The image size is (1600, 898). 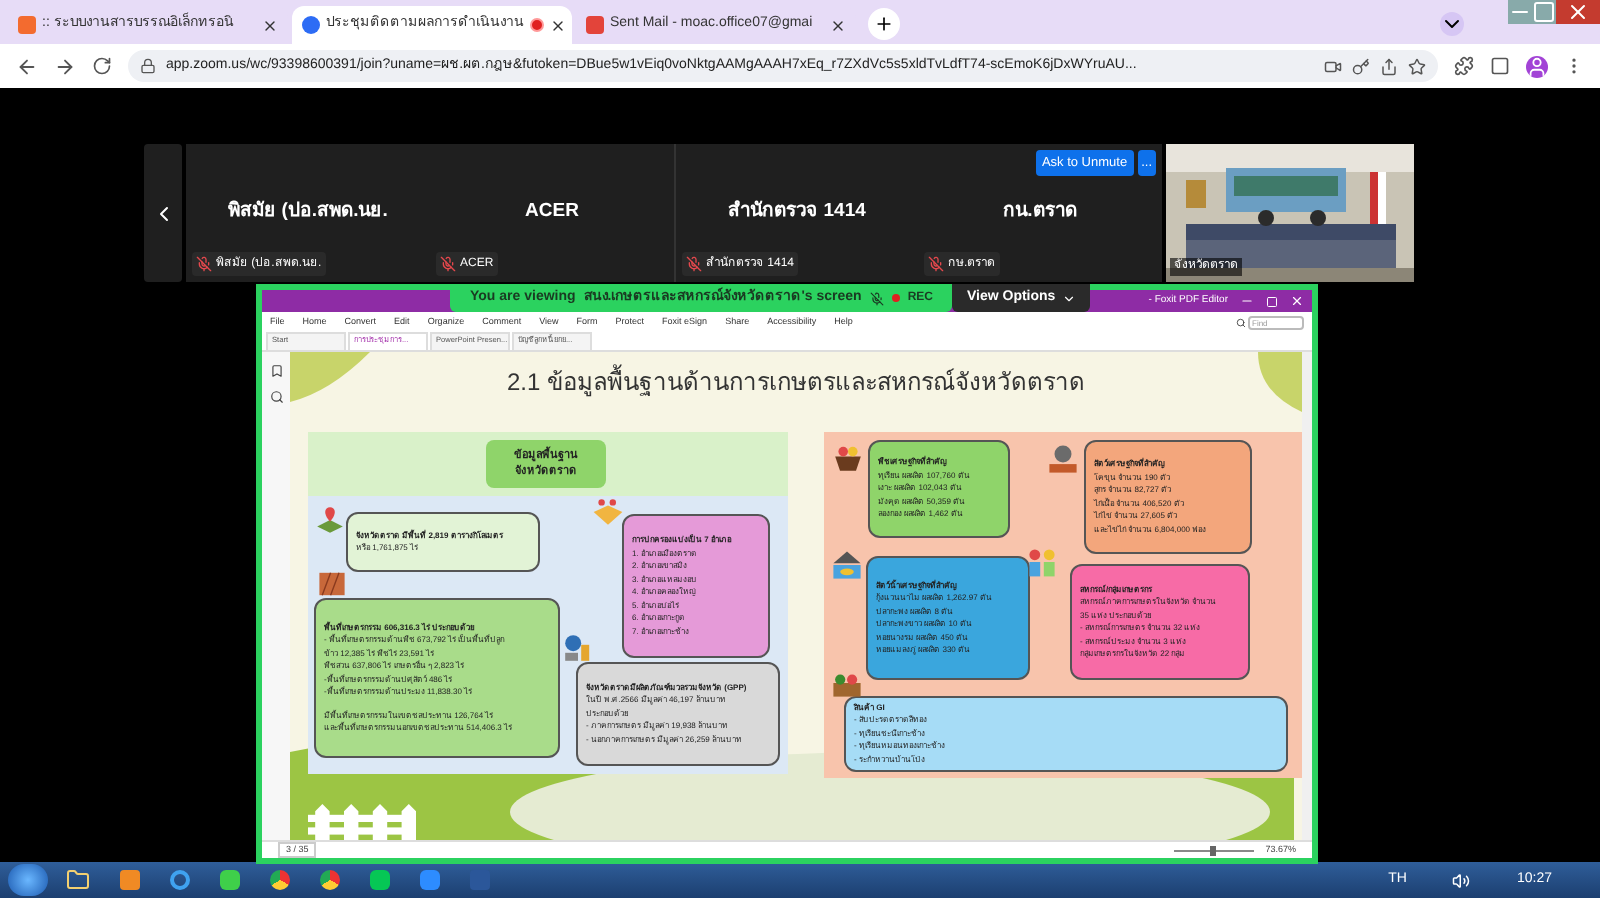 What do you see at coordinates (1461, 880) in the screenshot?
I see `volume-icon` at bounding box center [1461, 880].